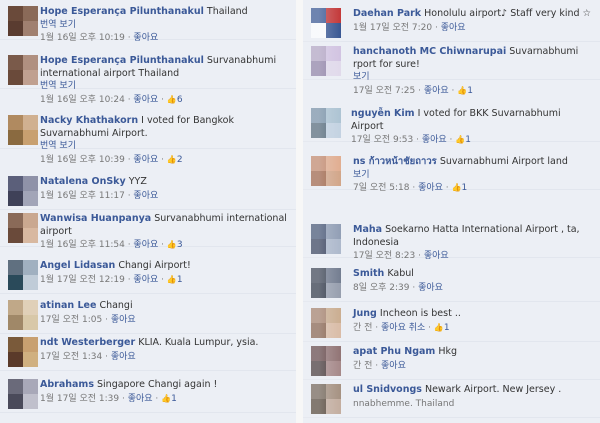  What do you see at coordinates (474, 404) in the screenshot?
I see `comment-meta: nnabhemme. Thailand` at bounding box center [474, 404].